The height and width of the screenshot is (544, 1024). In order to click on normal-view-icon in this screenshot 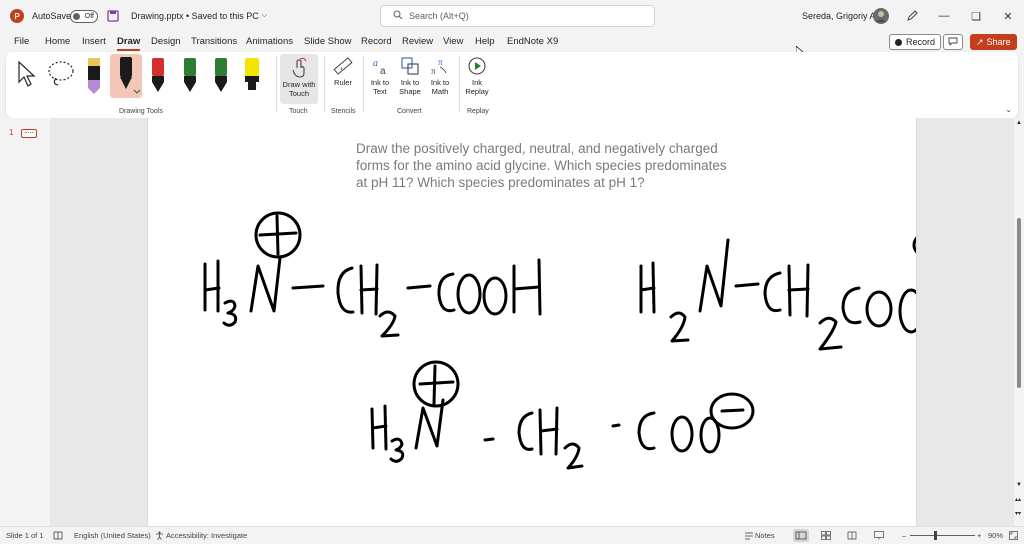, I will do `click(801, 535)`.